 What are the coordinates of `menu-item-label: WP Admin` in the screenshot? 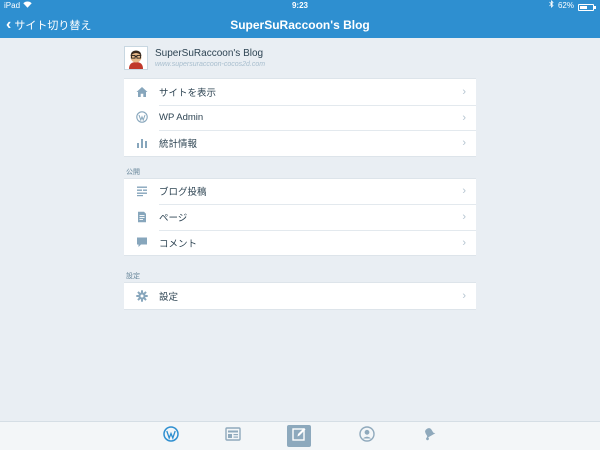 It's located at (181, 118).